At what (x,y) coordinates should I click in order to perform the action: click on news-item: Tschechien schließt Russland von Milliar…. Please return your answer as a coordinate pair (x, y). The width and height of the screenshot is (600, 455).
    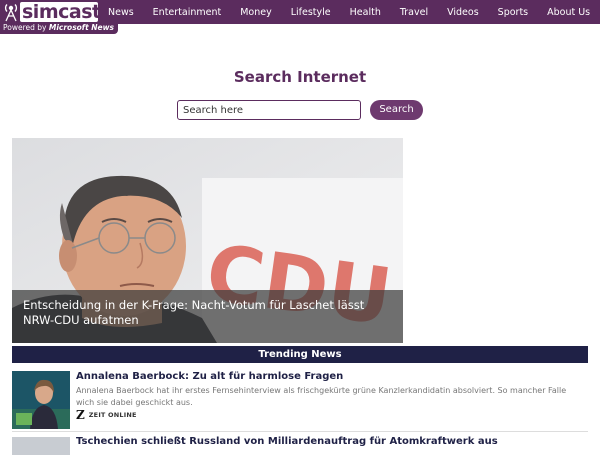
    Looking at the image, I should click on (300, 445).